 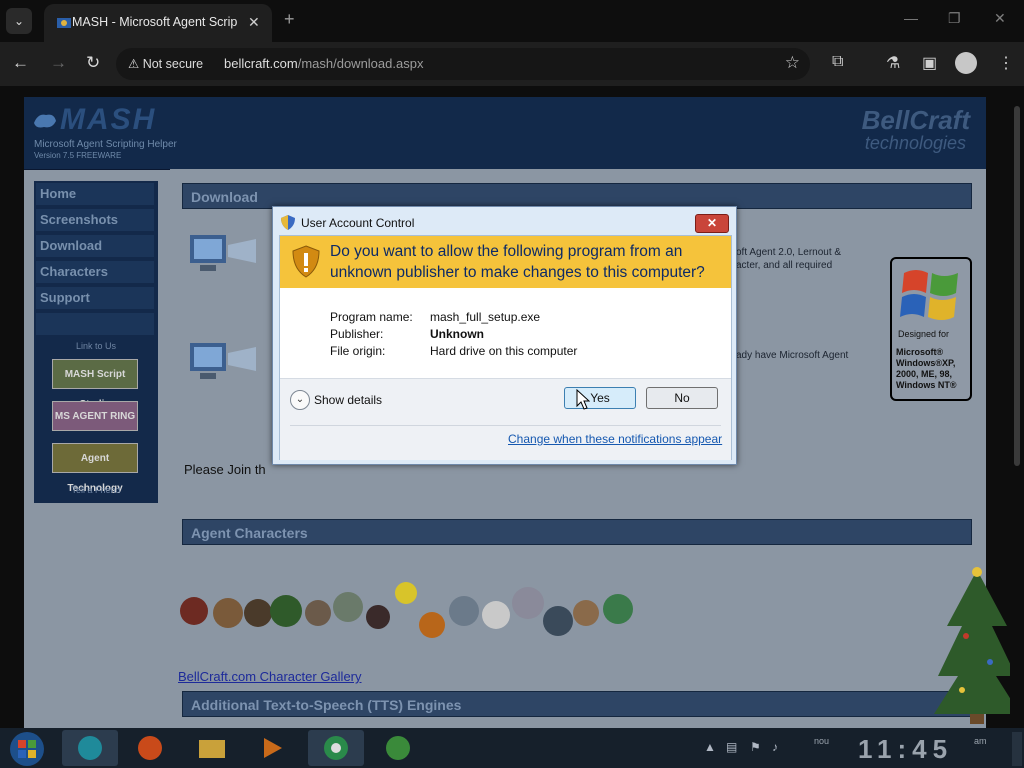 I want to click on browser-tab: MASH - Microsoft Agent Scrip ✕, so click(x=158, y=23).